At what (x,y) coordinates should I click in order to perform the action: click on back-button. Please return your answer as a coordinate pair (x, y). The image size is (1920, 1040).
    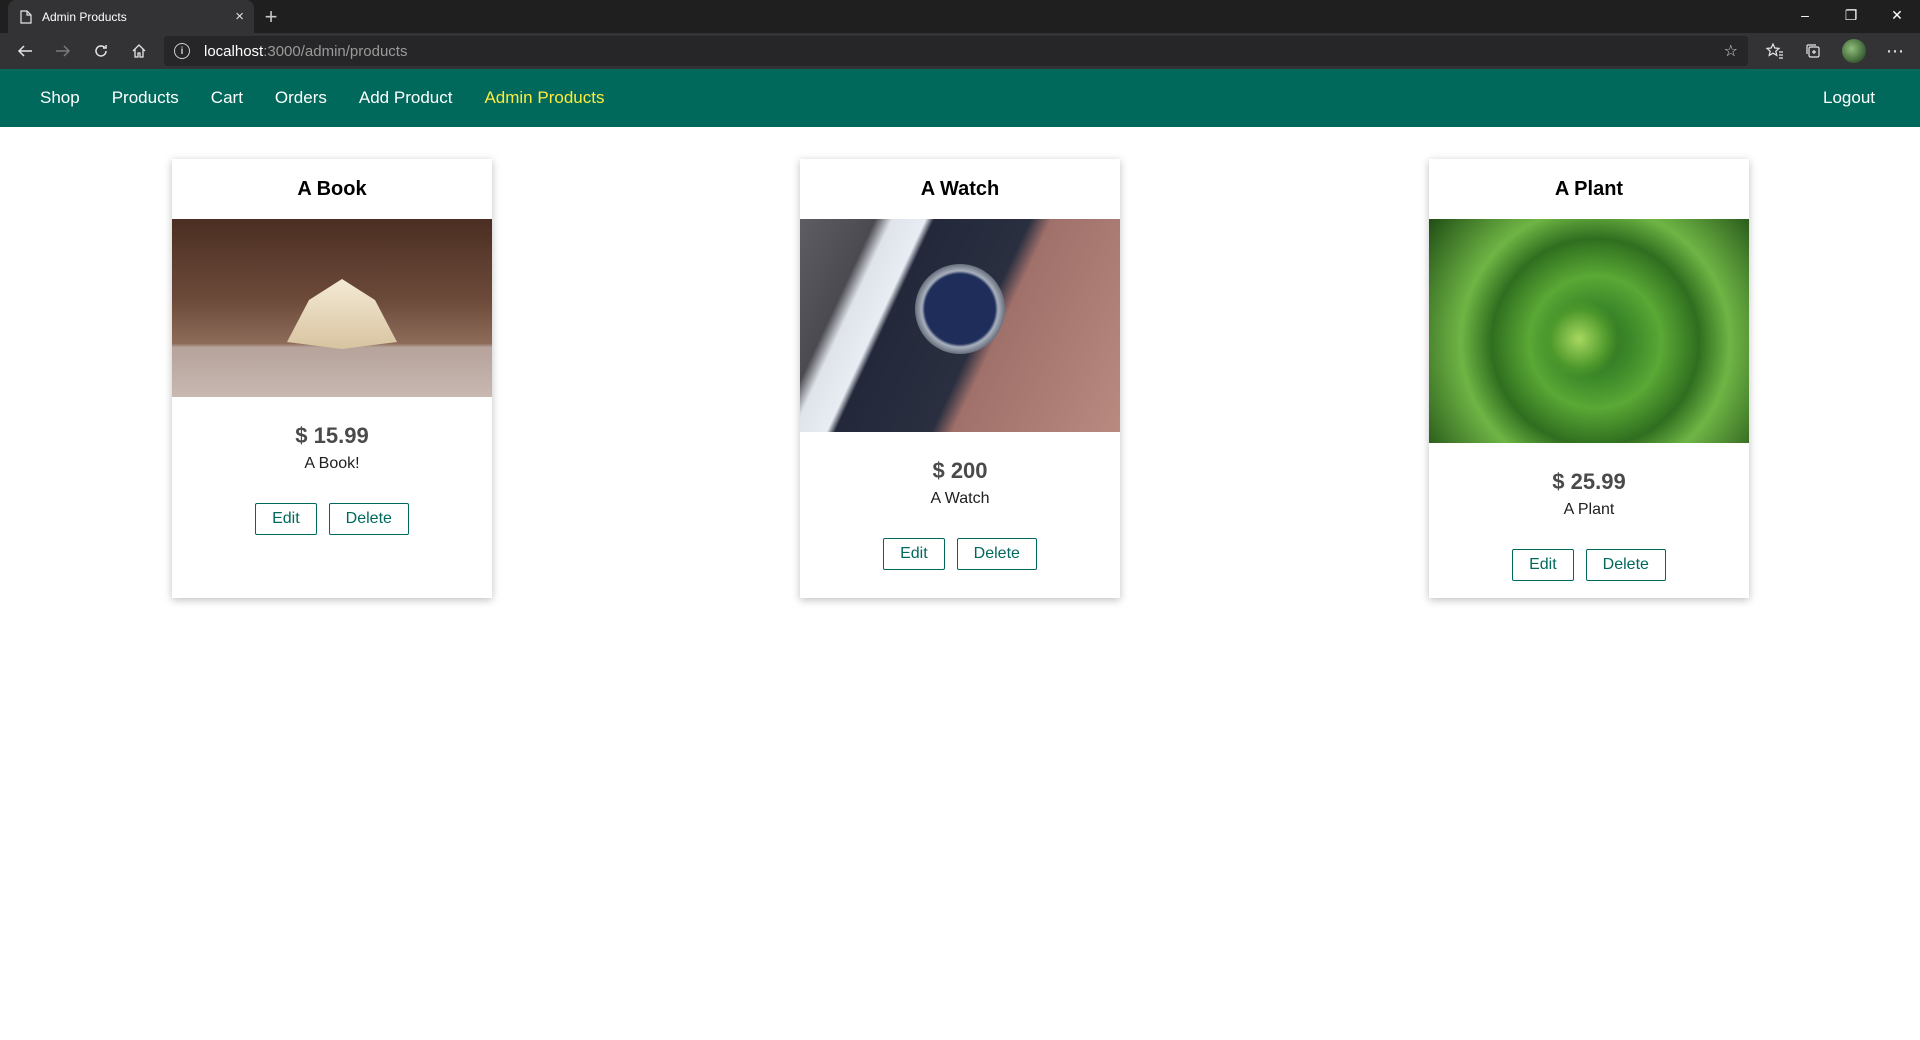
    Looking at the image, I should click on (25, 51).